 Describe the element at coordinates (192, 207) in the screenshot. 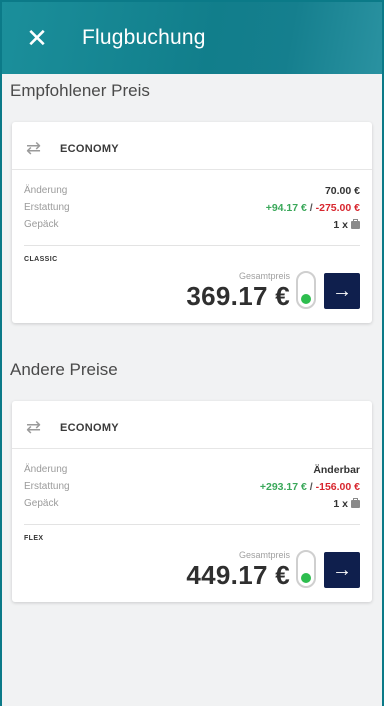

I see `refund-row: Erstattung +94.17 € / -275.00 €` at that location.